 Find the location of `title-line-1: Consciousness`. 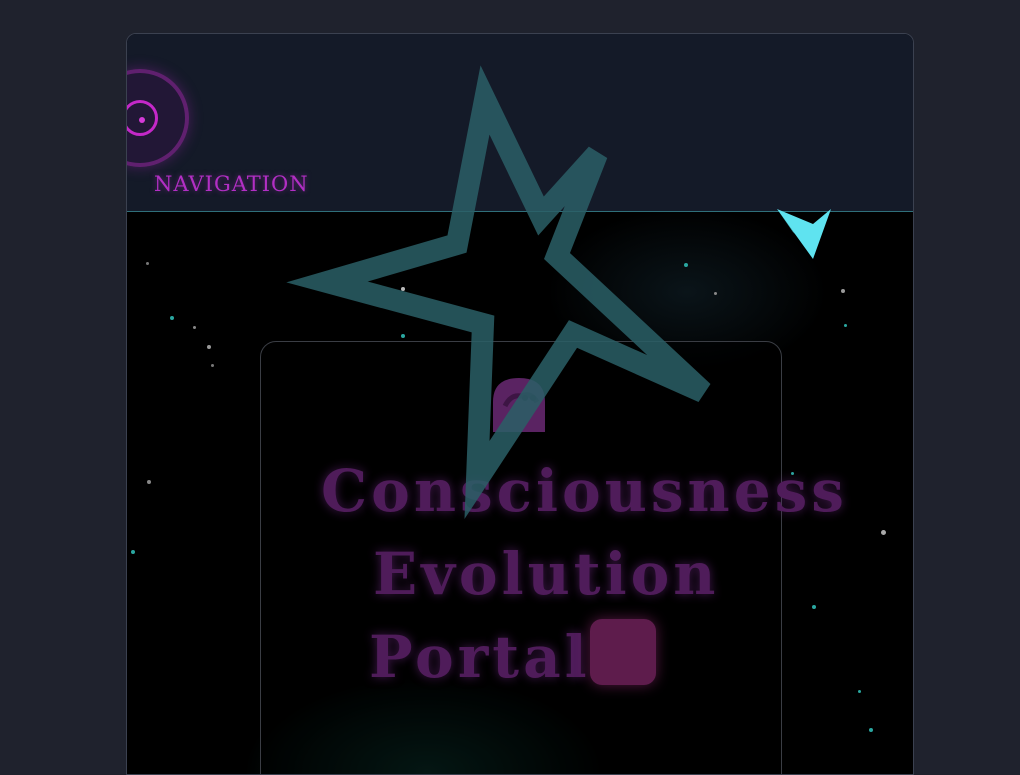

title-line-1: Consciousness is located at coordinates (584, 491).